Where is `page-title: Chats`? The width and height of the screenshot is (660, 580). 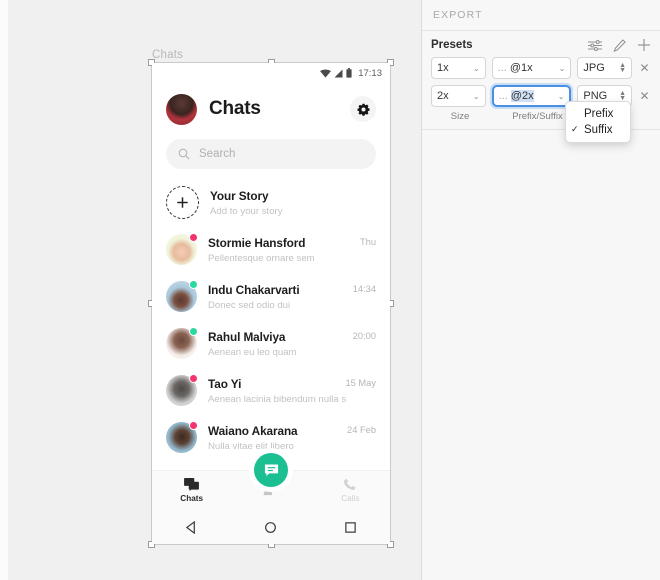
page-title: Chats is located at coordinates (235, 108).